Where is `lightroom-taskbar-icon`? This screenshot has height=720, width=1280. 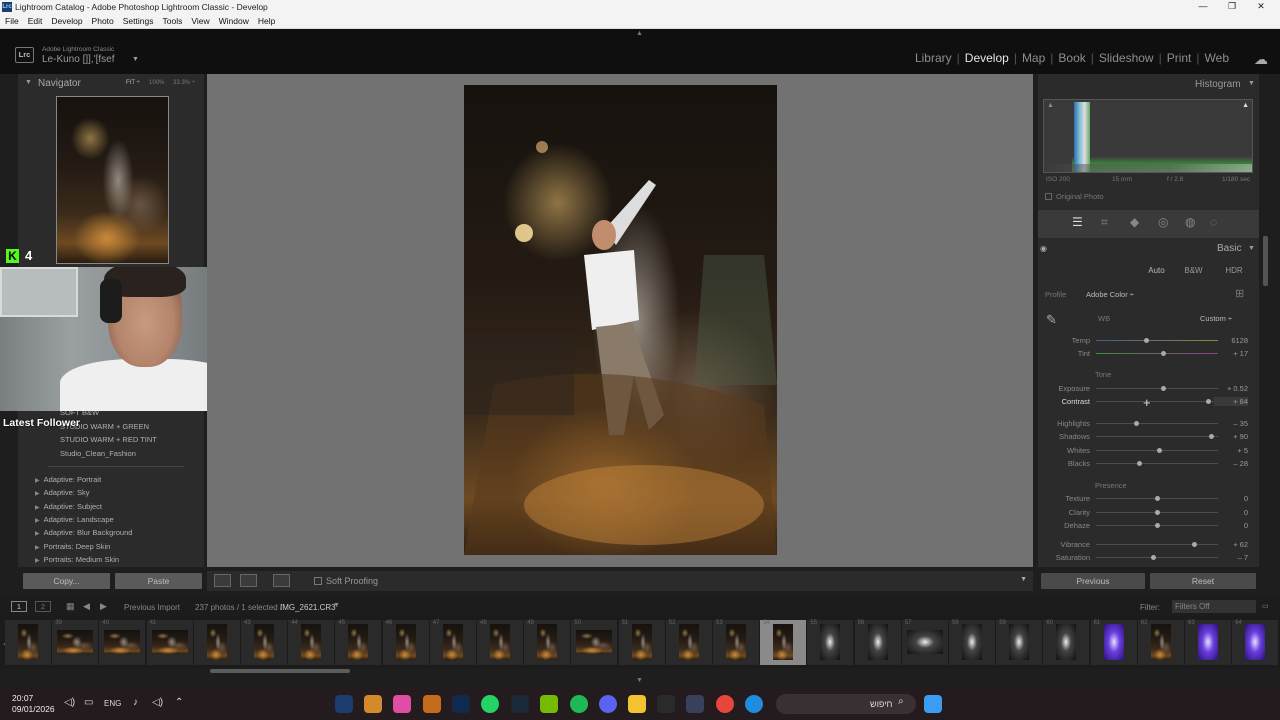
lightroom-taskbar-icon is located at coordinates (344, 704).